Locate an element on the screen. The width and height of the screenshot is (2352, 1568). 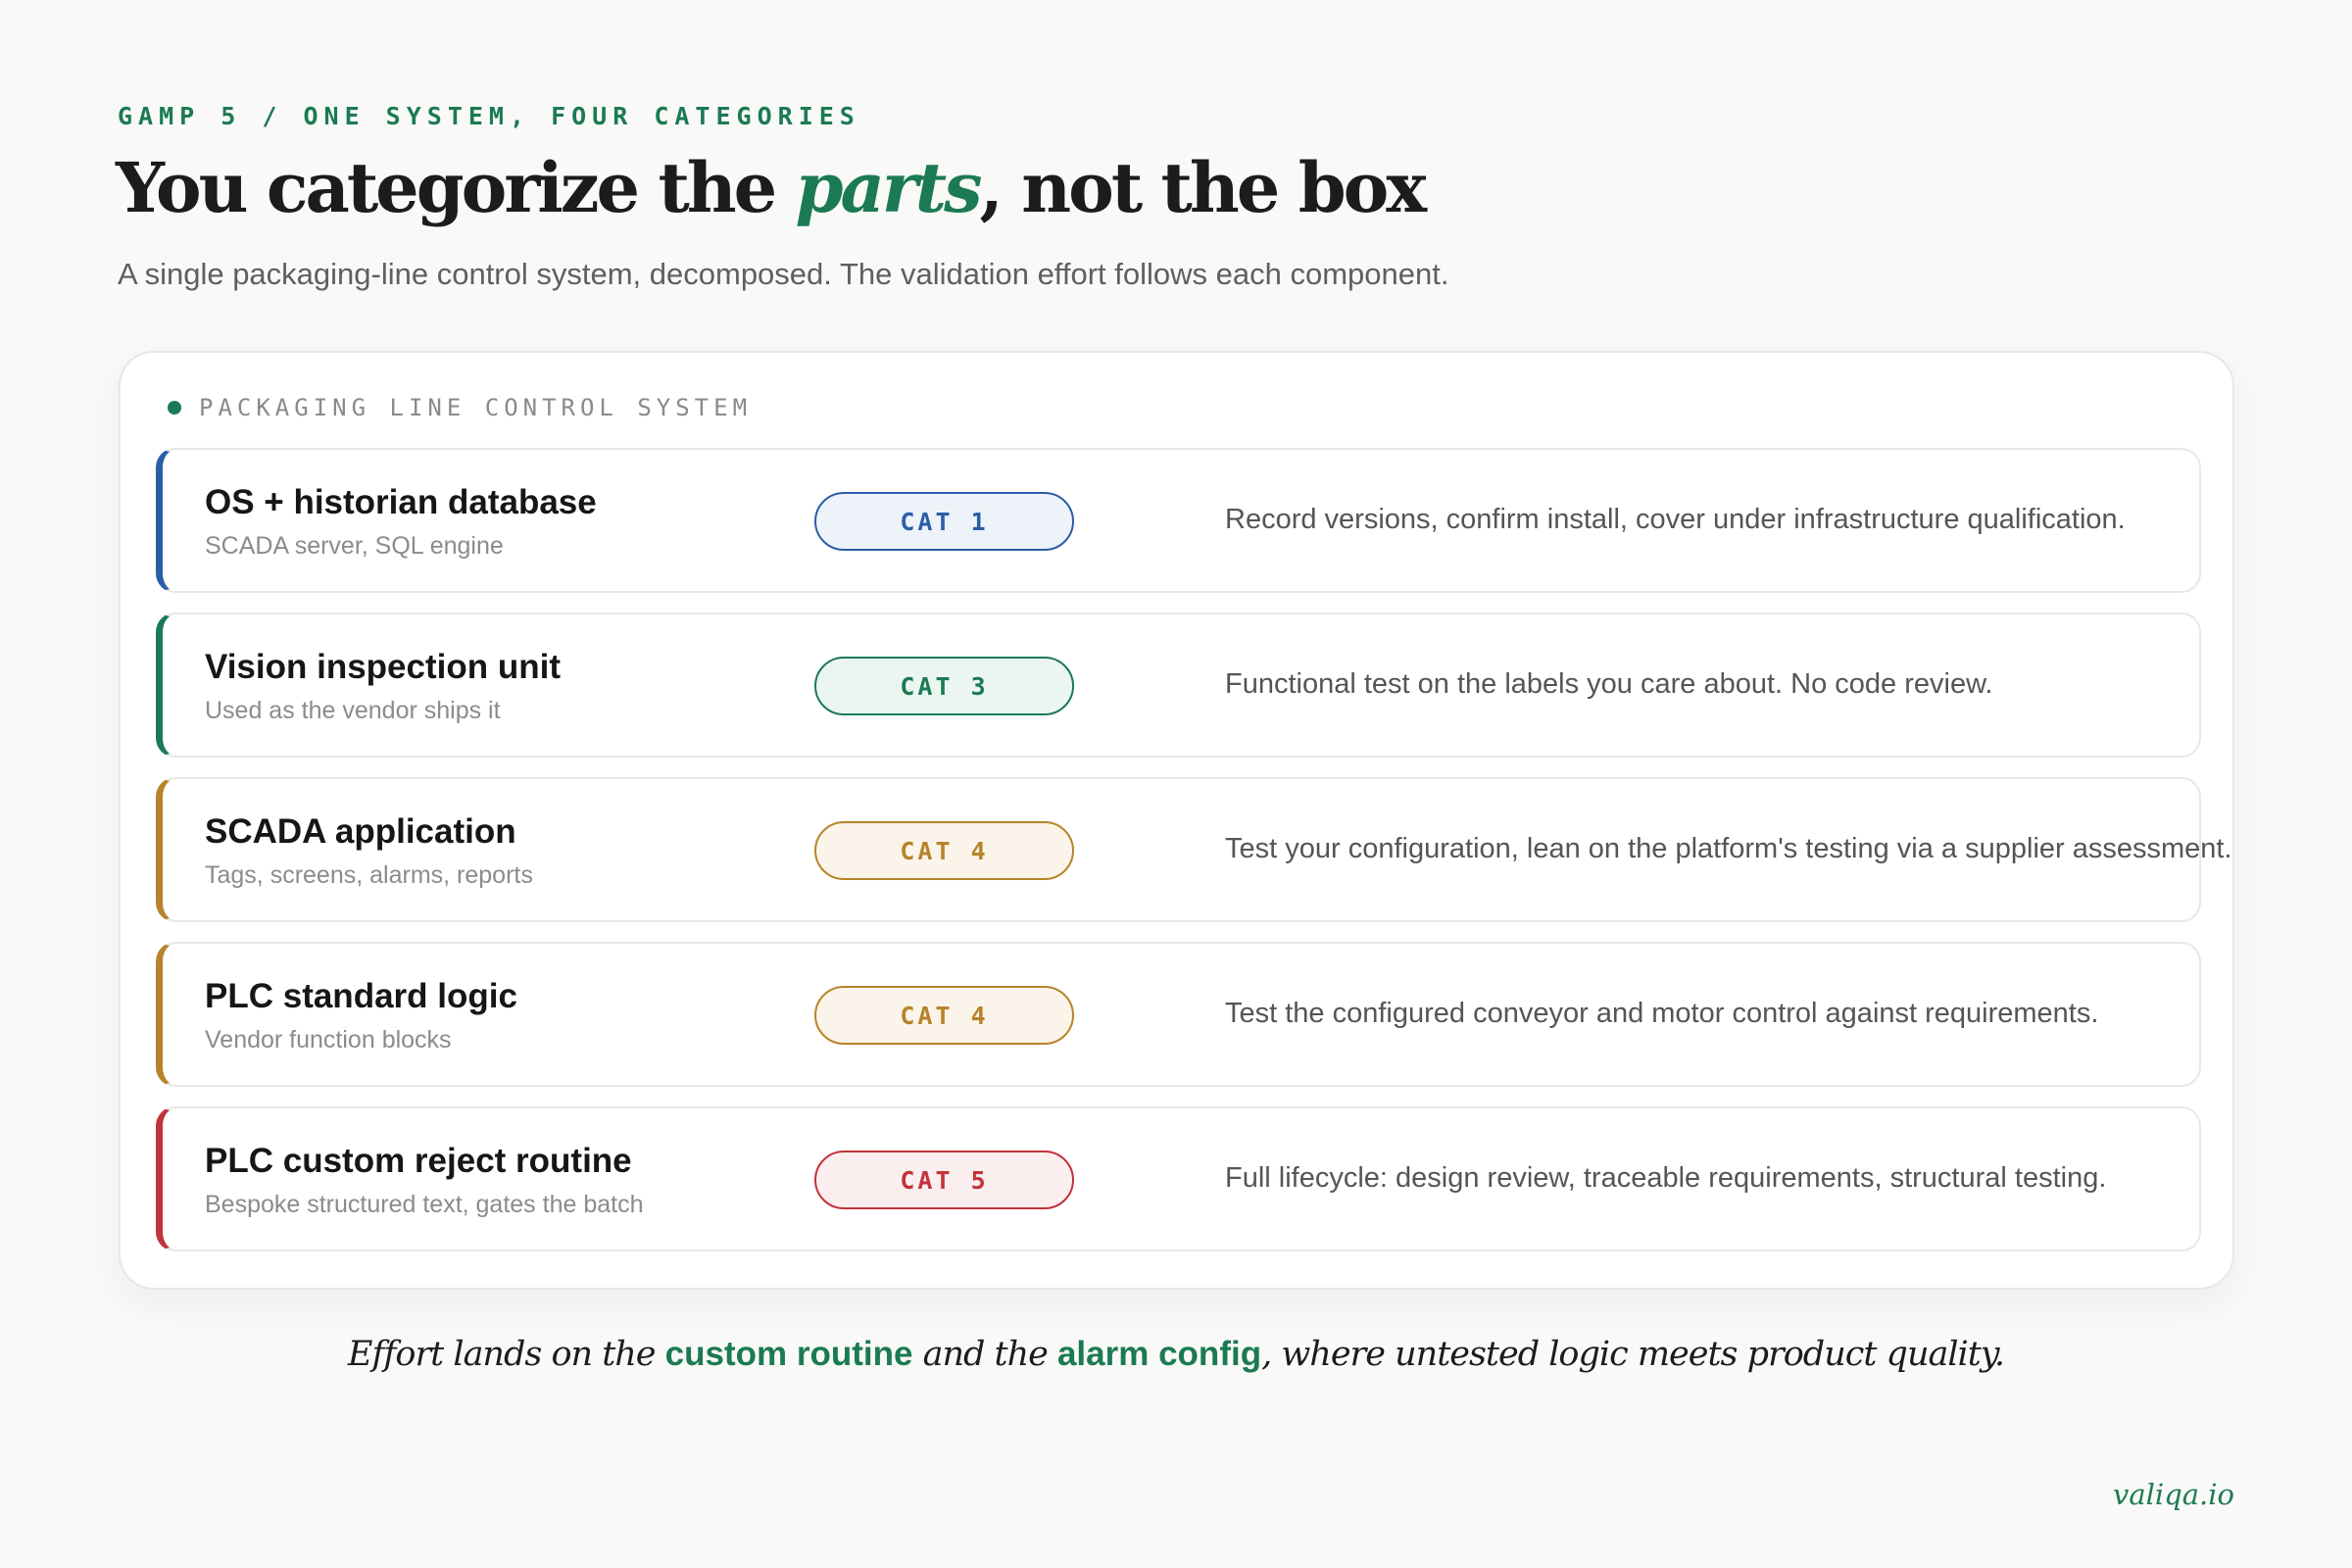
status-dot-icon is located at coordinates (174, 408).